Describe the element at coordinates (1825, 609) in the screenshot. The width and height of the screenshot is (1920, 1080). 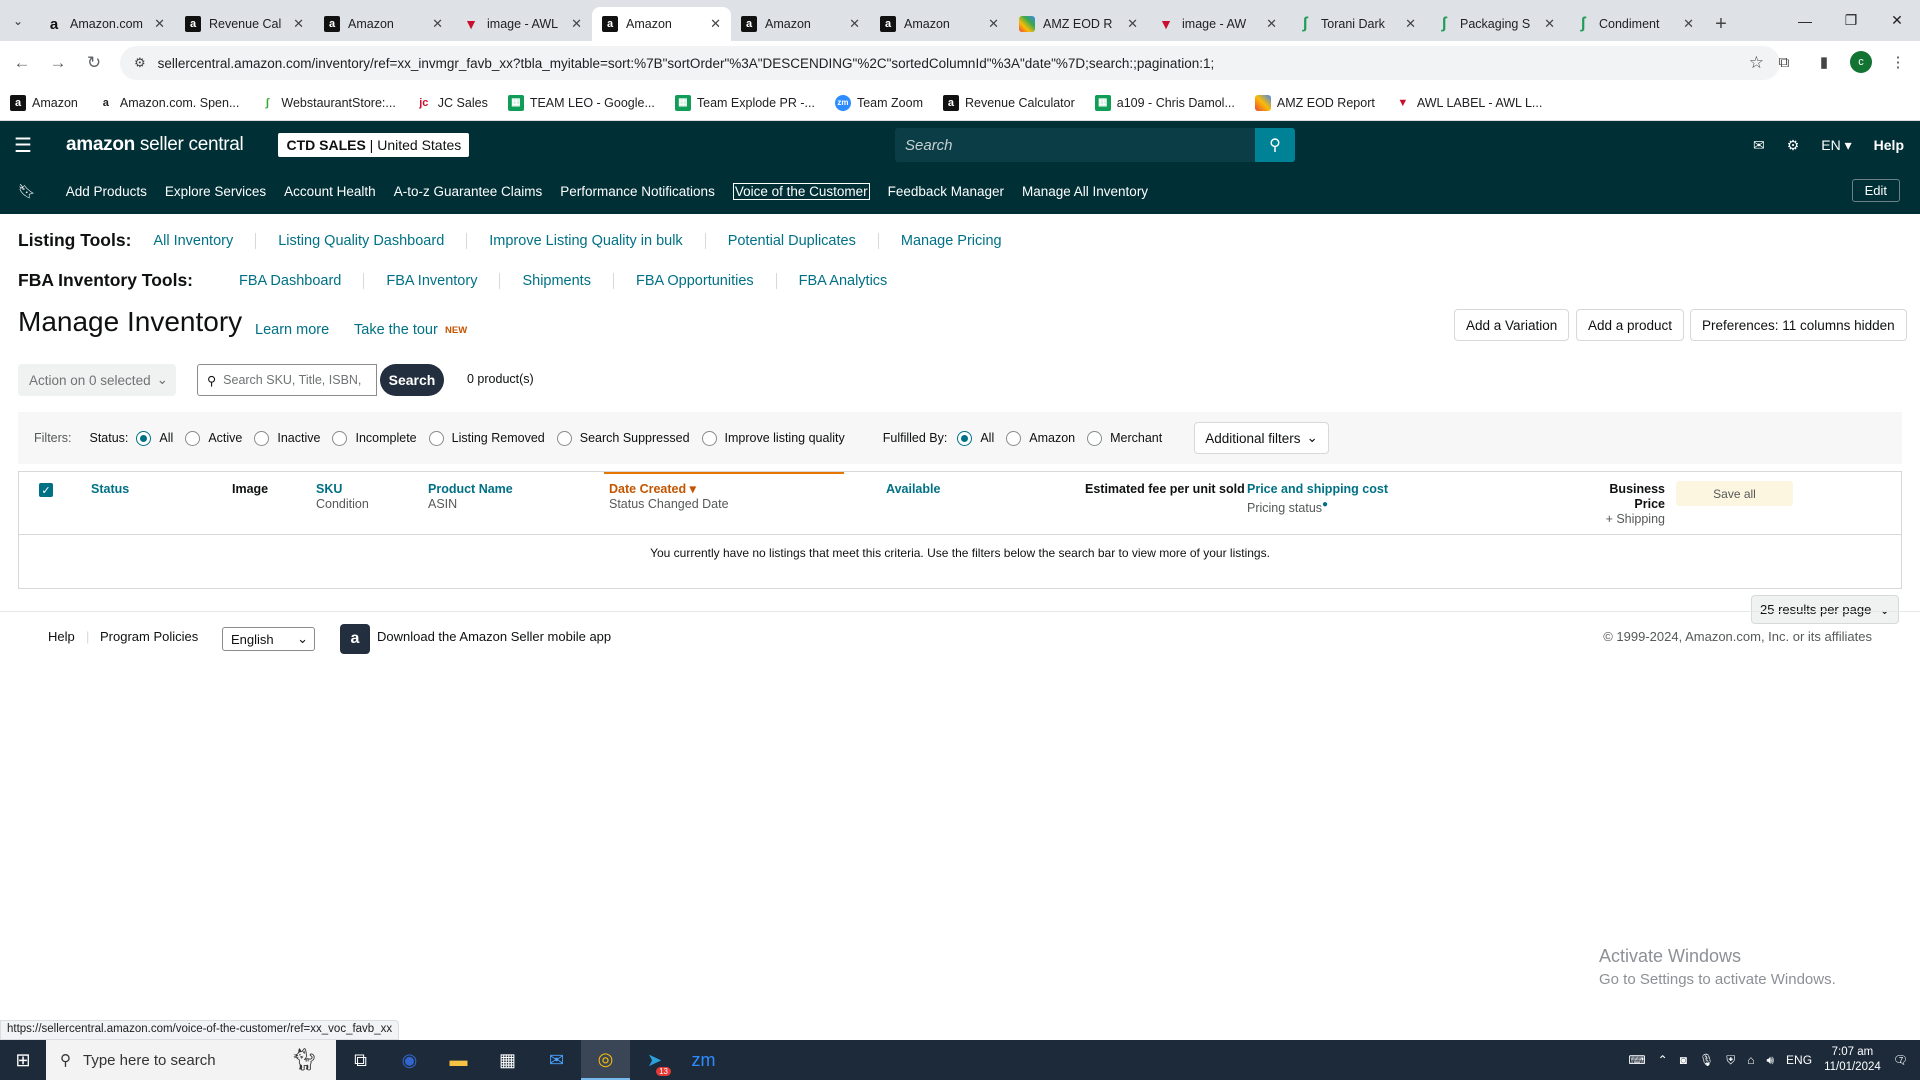
I see `results-per-page-select: 25 results per page ⌄` at that location.